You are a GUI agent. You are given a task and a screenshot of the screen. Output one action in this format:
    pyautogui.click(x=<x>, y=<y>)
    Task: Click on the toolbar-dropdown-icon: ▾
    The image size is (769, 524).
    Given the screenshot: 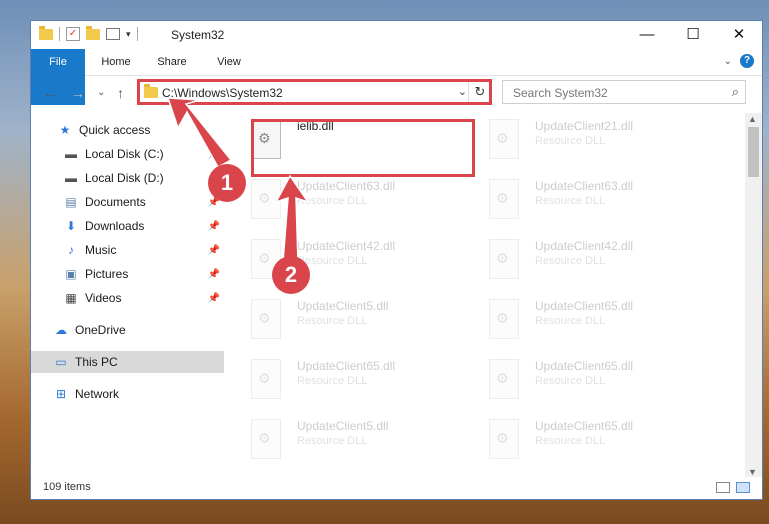 What is the action you would take?
    pyautogui.click(x=128, y=34)
    